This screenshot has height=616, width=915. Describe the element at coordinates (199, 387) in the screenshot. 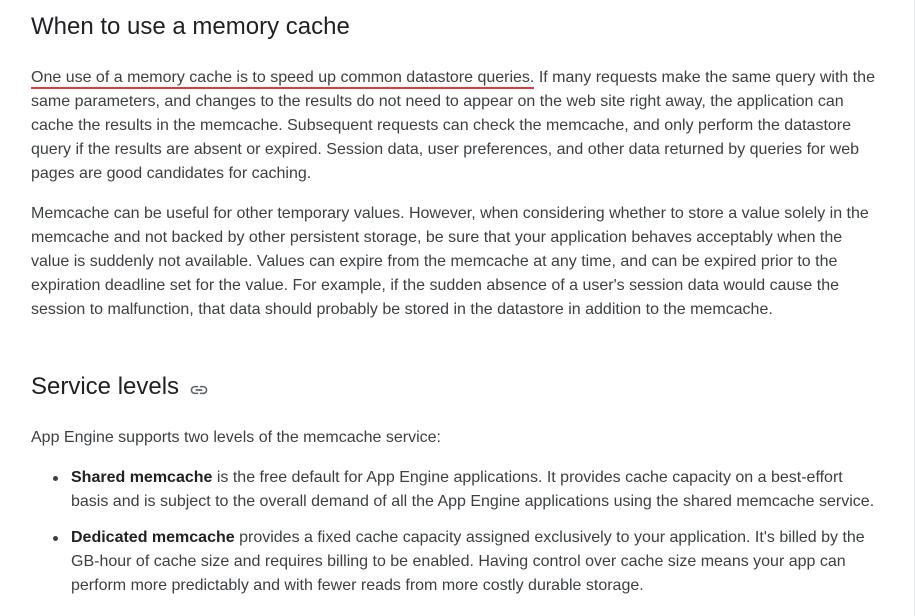

I see `link-icon` at that location.